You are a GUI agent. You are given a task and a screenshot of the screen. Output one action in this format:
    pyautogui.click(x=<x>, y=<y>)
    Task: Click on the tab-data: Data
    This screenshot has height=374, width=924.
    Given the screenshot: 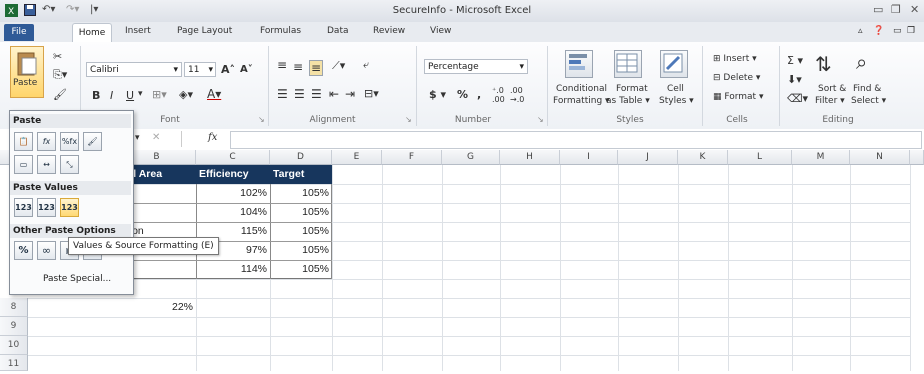 What is the action you would take?
    pyautogui.click(x=338, y=31)
    